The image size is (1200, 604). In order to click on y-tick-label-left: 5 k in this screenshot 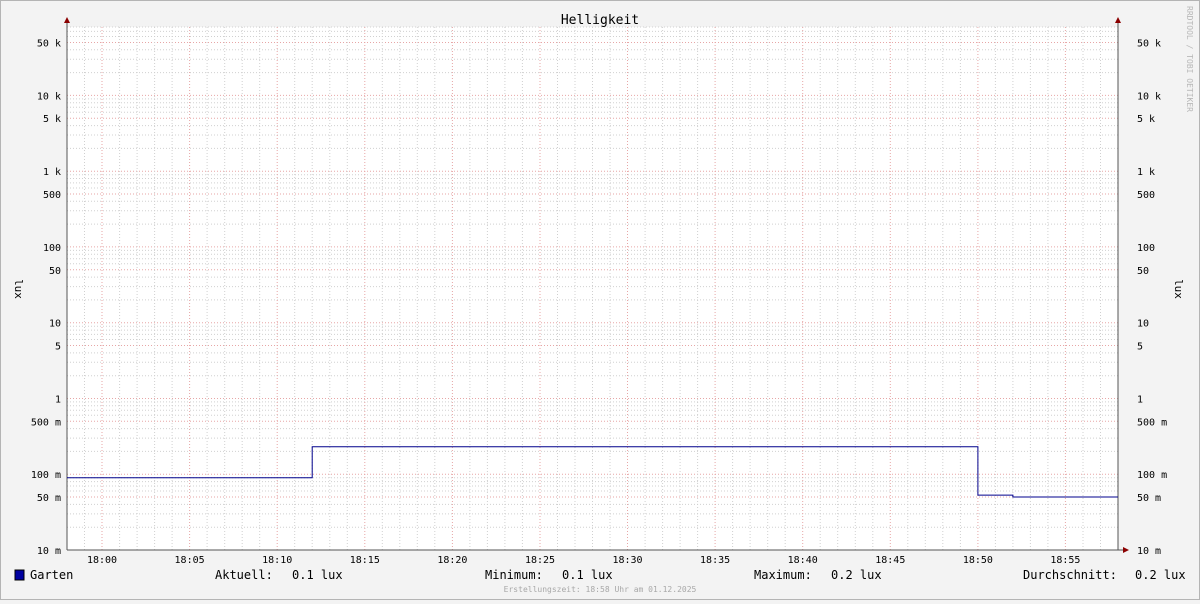, I will do `click(52, 119)`.